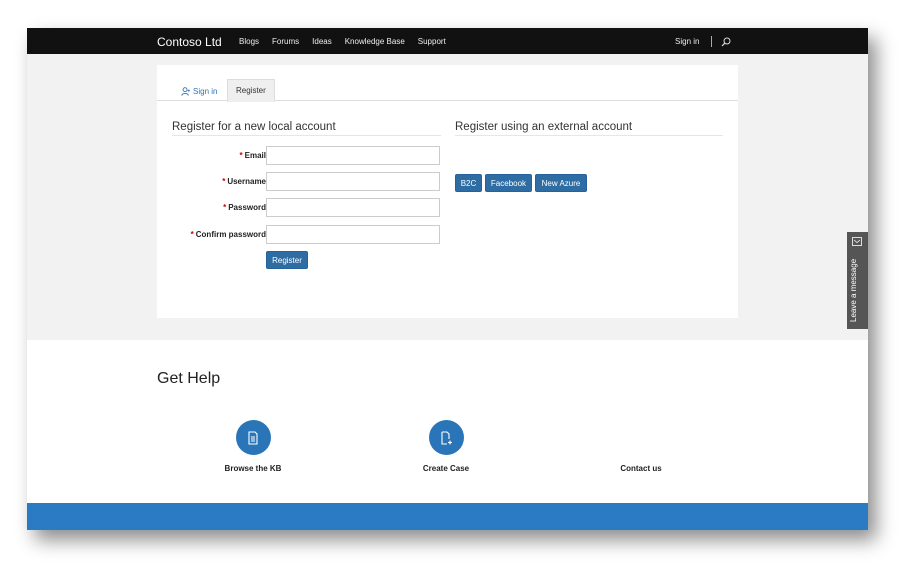  What do you see at coordinates (687, 41) in the screenshot?
I see `nav-sign-in-link: Sign in` at bounding box center [687, 41].